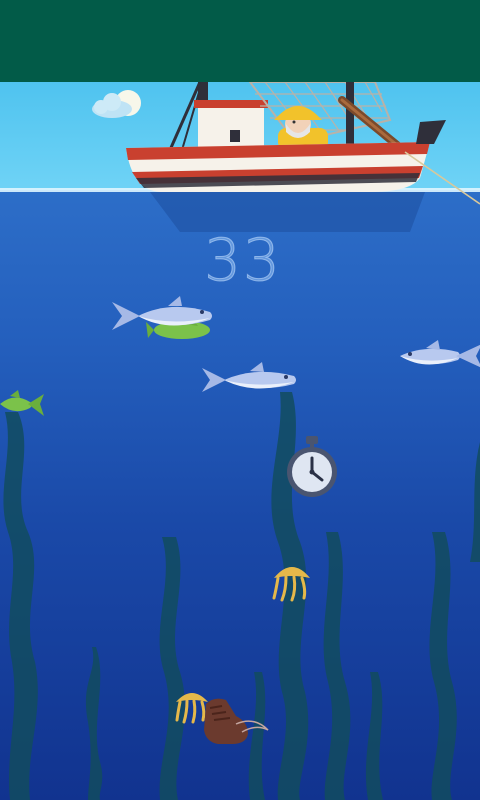  Describe the element at coordinates (240, 41) in the screenshot. I see `status-bar` at that location.